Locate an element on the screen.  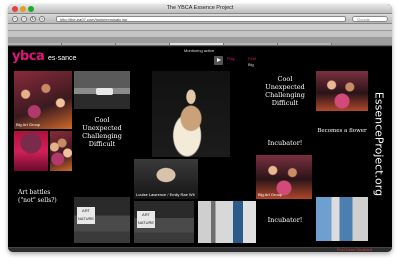
search-input: Google is located at coordinates (370, 19).